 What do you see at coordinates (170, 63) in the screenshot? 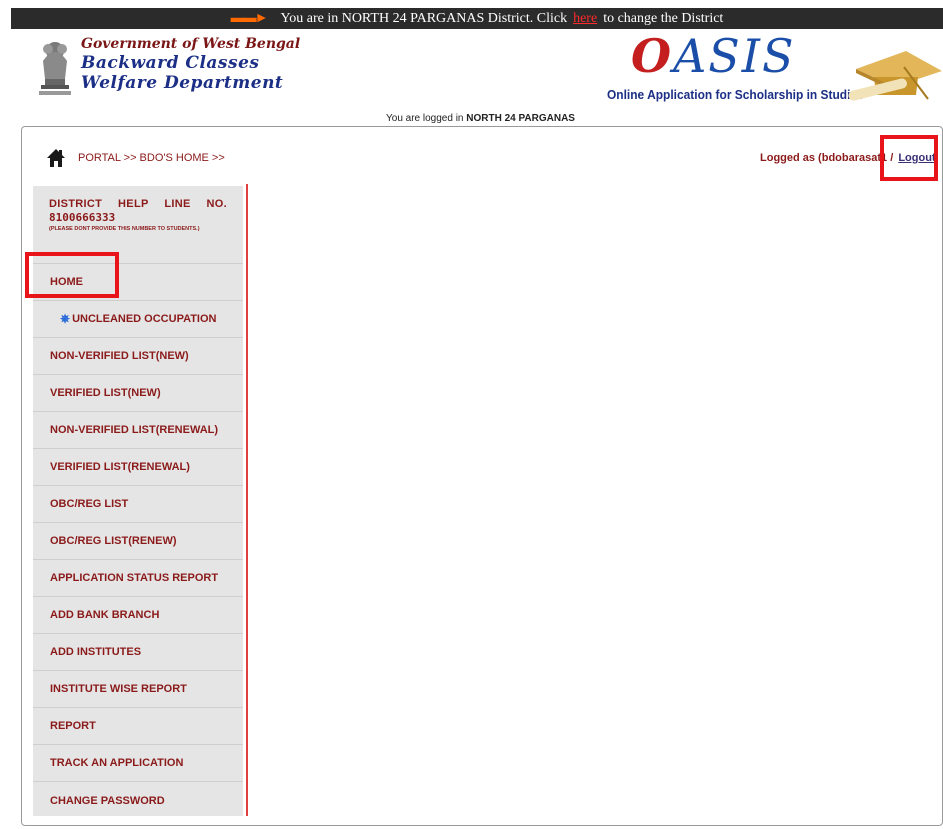
I see `dept-line-1: Backward Classes` at bounding box center [170, 63].